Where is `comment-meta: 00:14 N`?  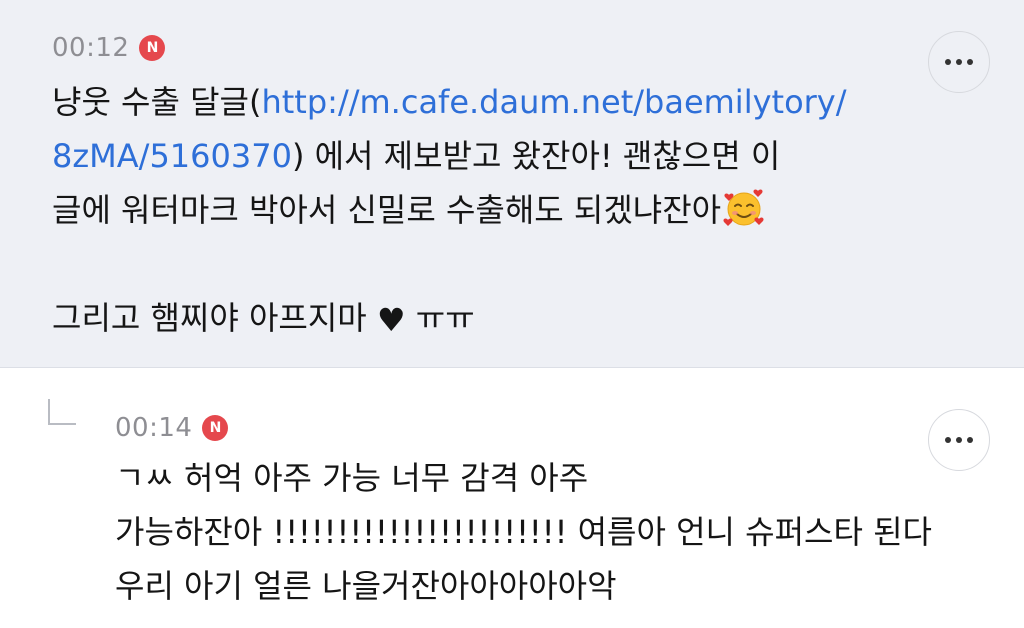
comment-meta: 00:14 N is located at coordinates (172, 428).